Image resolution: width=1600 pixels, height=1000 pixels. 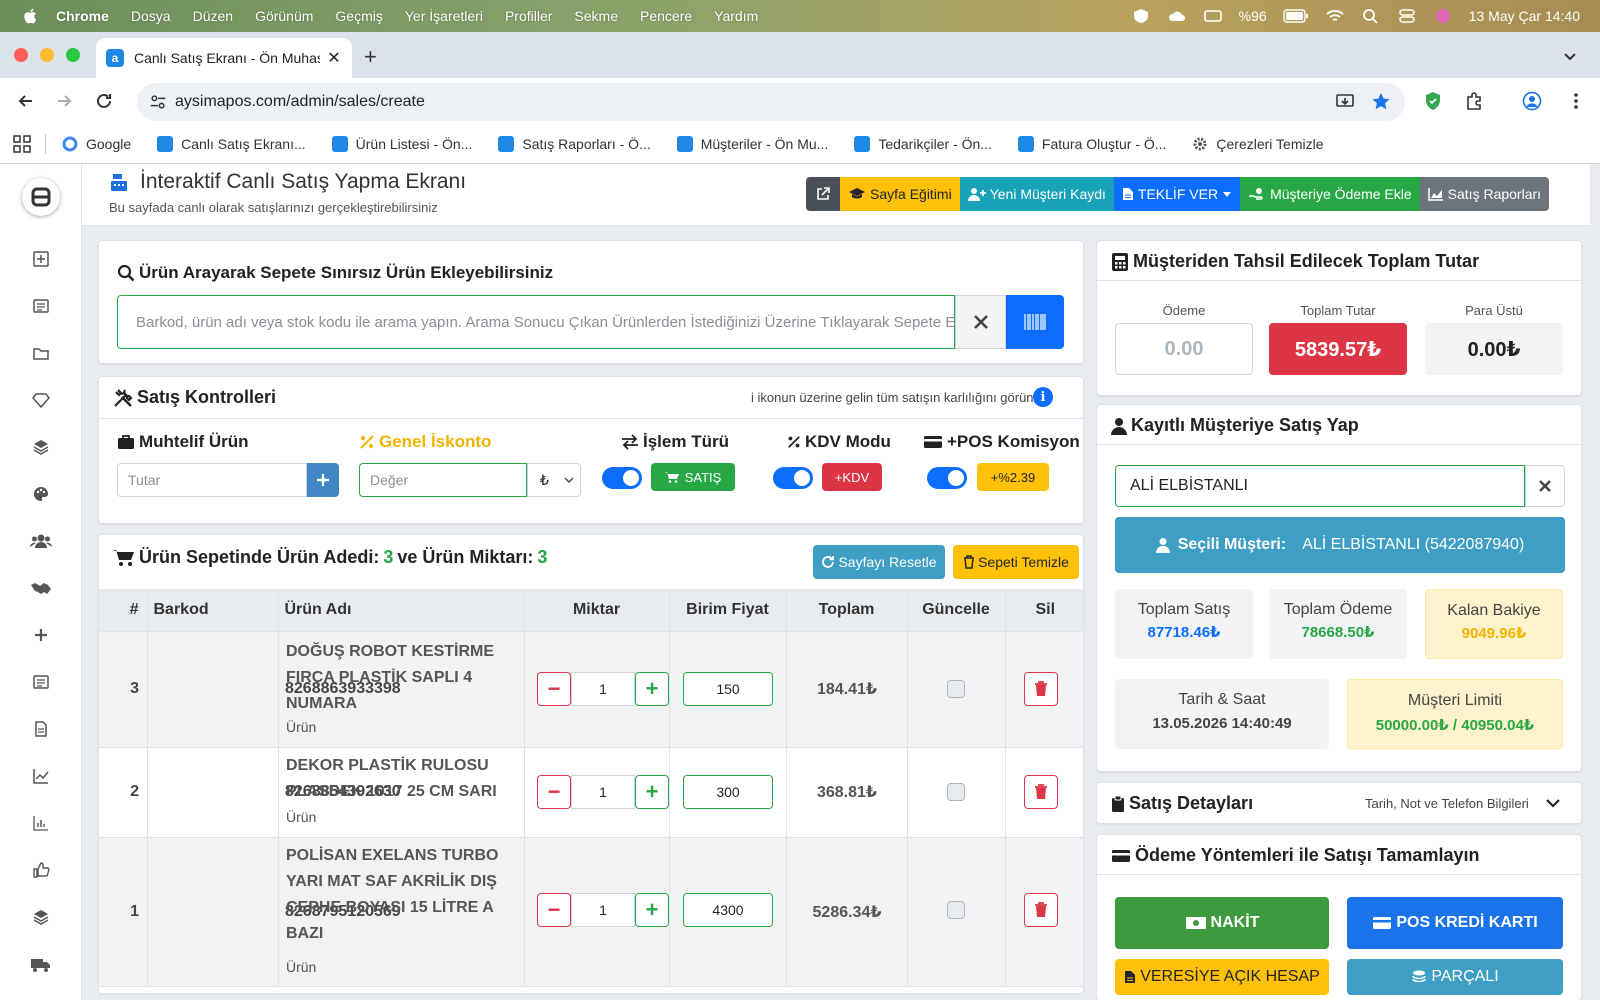 I want to click on browser-tab-active: a Canlı Satış Ekranı - Ön Muhas ✕, so click(x=224, y=58).